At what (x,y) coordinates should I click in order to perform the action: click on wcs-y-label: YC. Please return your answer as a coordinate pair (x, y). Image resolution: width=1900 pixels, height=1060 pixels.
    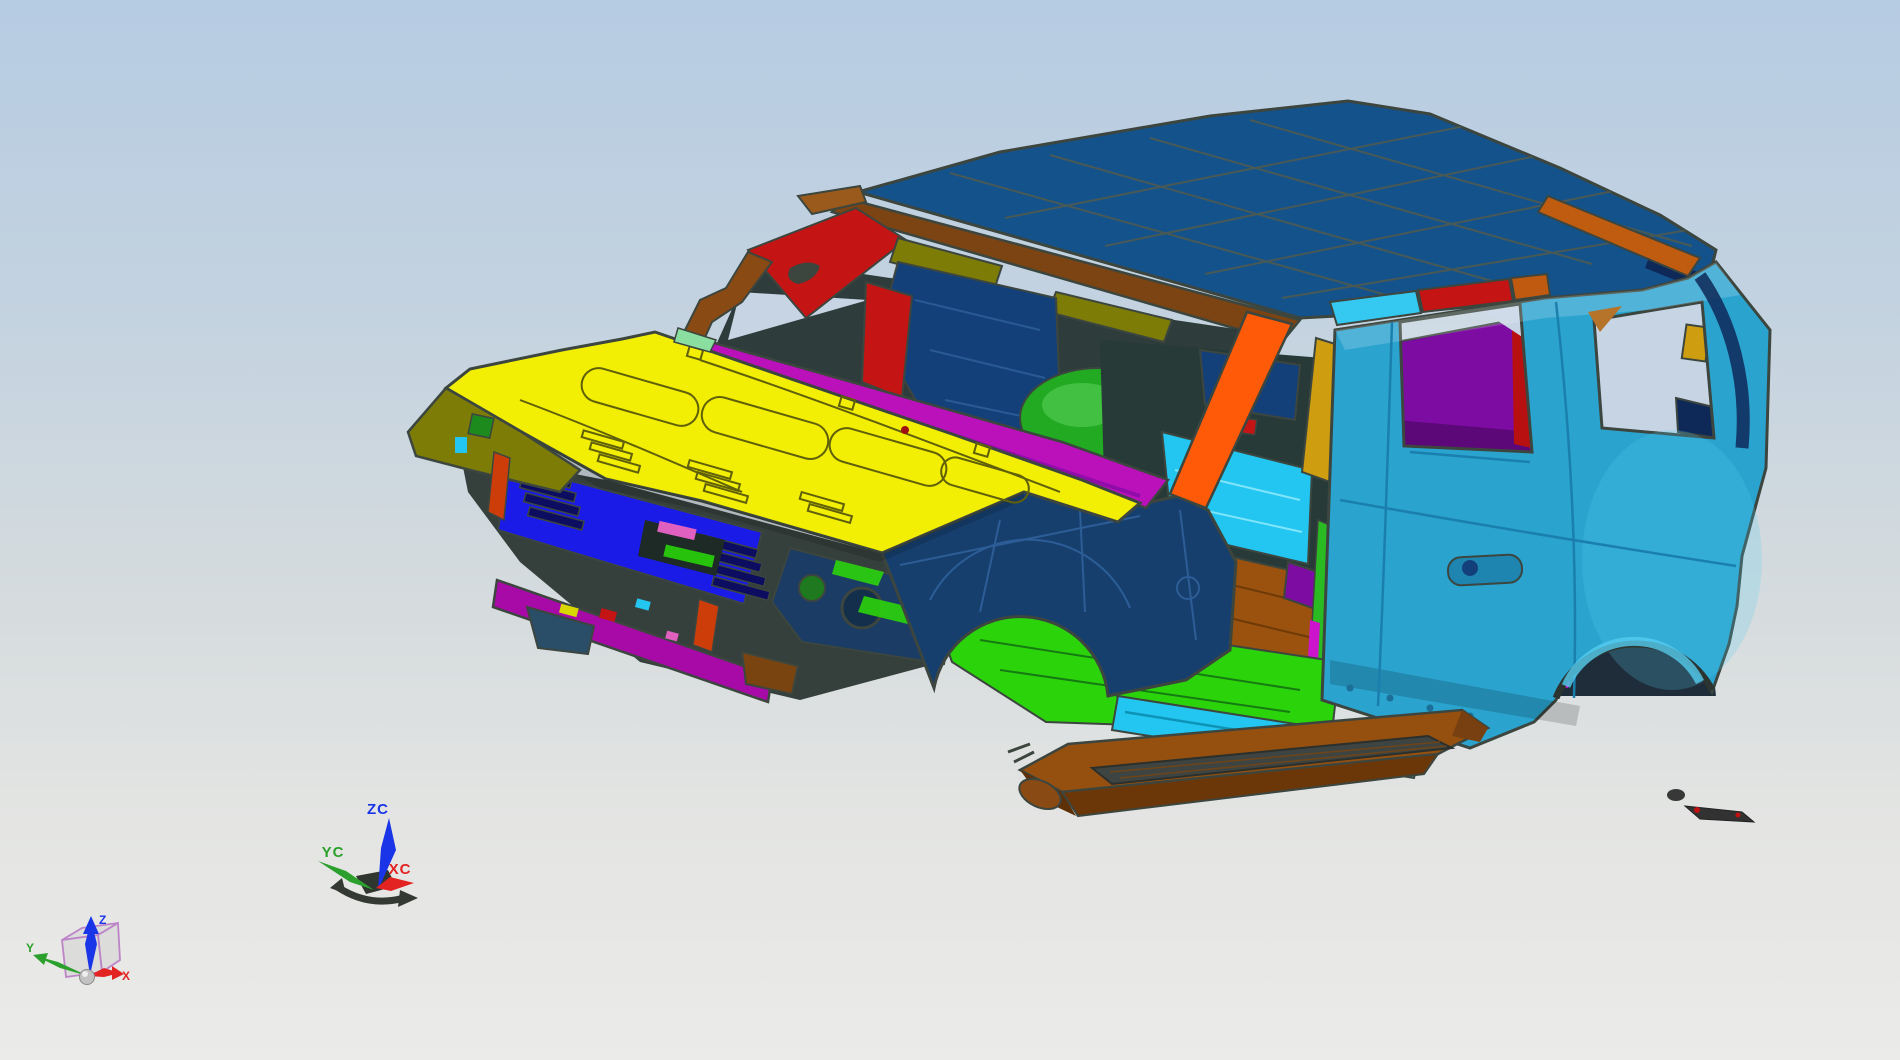
    Looking at the image, I should click on (333, 852).